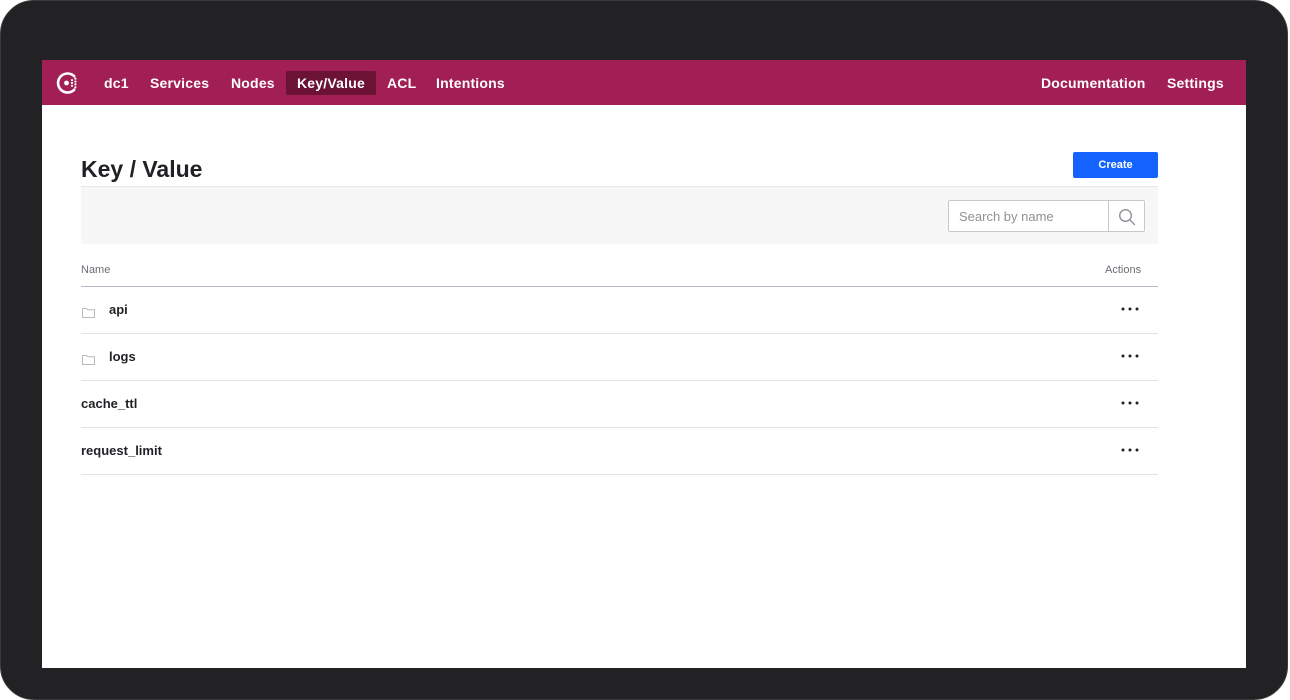 The width and height of the screenshot is (1290, 700). I want to click on row-name: request_limit, so click(121, 450).